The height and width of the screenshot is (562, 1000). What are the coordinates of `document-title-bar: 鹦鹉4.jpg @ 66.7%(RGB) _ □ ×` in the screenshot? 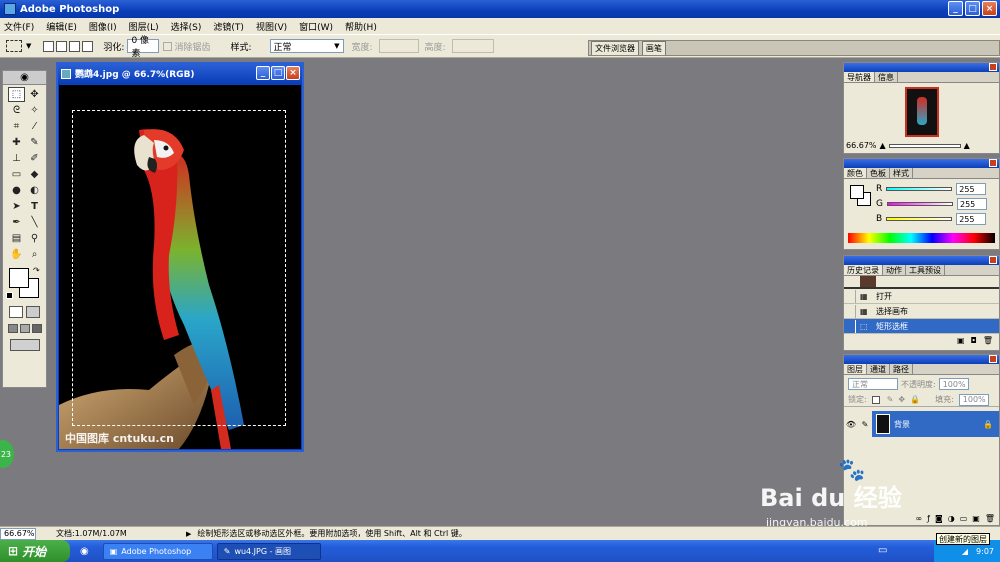 It's located at (180, 73).